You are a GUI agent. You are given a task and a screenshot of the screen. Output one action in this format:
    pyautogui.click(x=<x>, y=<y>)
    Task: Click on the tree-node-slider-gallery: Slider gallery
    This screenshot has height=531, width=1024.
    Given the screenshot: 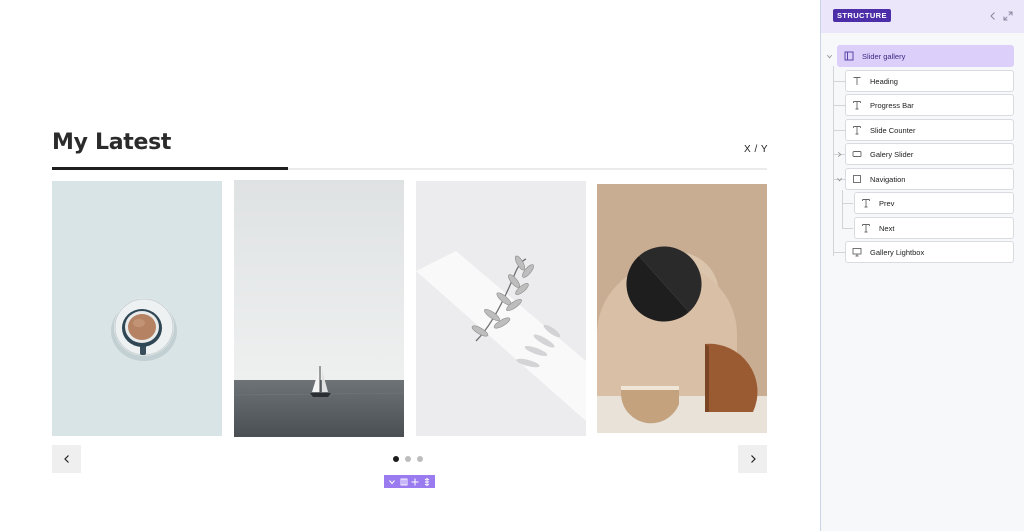 What is the action you would take?
    pyautogui.click(x=925, y=56)
    